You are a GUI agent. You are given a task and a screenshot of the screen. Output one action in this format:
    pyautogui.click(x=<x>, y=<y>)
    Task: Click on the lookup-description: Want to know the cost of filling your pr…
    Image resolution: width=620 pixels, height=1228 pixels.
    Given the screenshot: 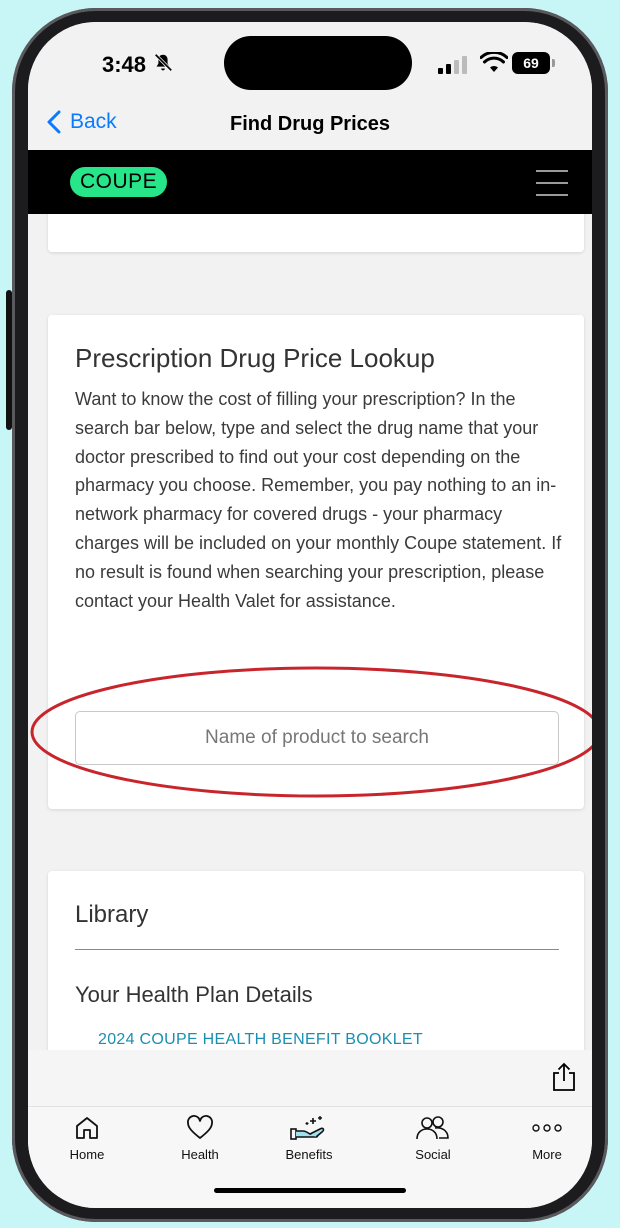 What is the action you would take?
    pyautogui.click(x=318, y=500)
    